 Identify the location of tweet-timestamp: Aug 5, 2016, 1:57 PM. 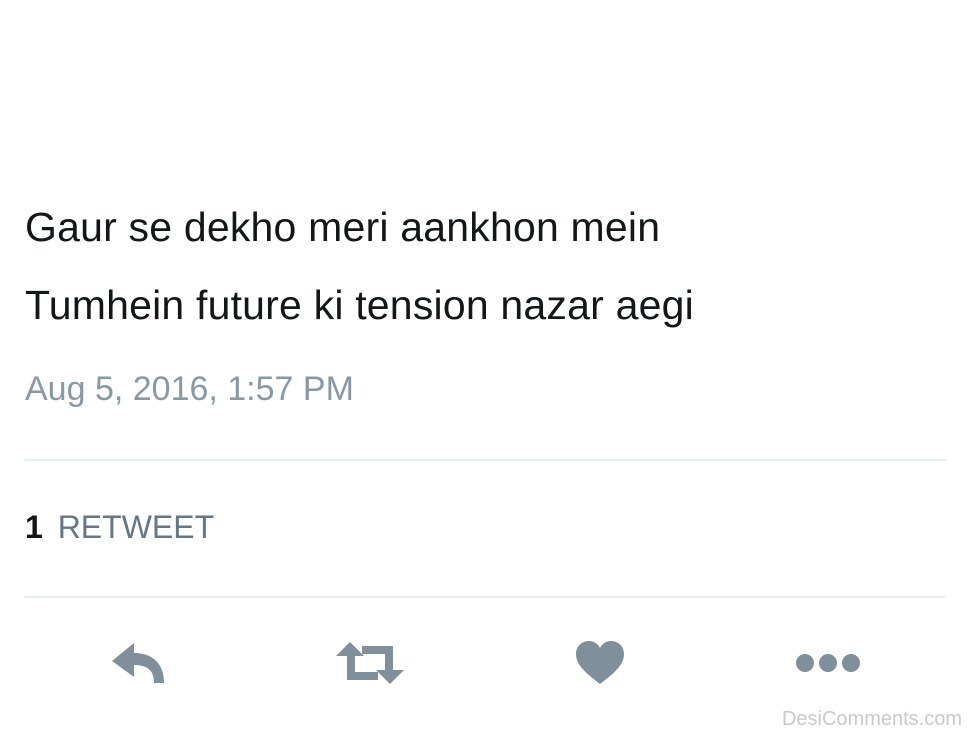
(189, 389).